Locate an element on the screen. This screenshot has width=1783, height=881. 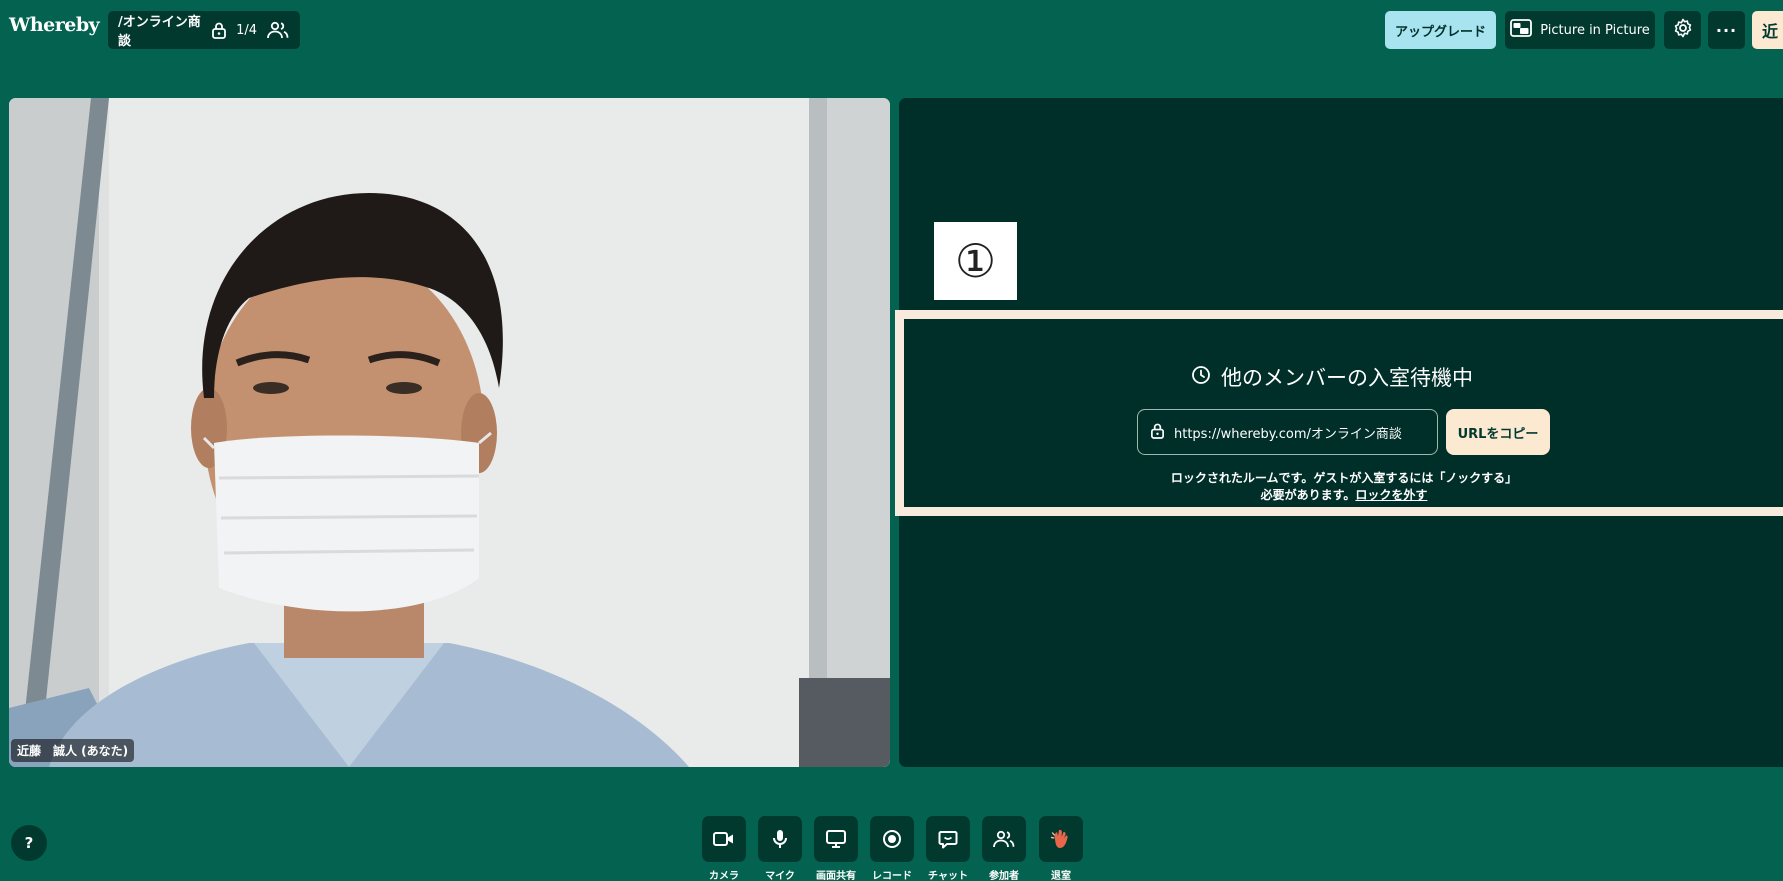
participants-button: 参加者 is located at coordinates (1004, 848).